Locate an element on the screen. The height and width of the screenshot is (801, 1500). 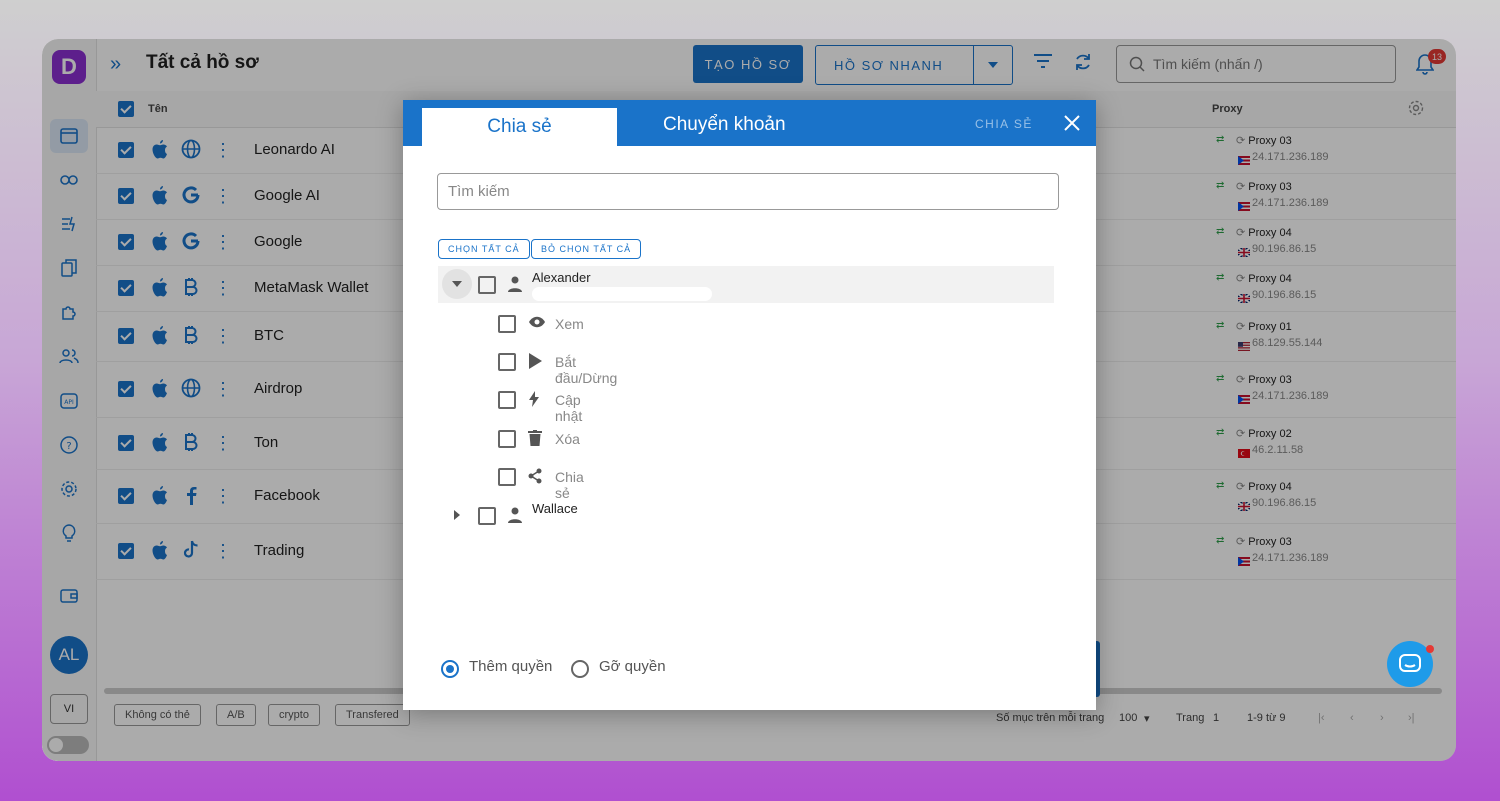
chat-unread-dot is located at coordinates (1430, 649).